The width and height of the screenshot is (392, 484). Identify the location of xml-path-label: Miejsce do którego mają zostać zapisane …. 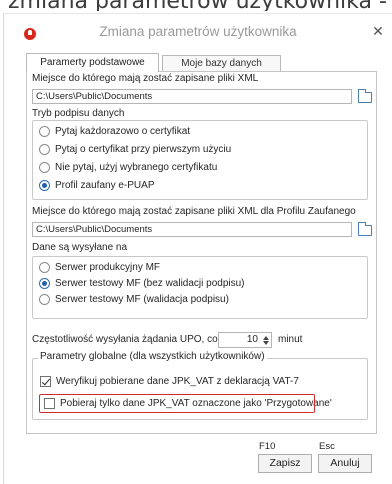
(145, 78).